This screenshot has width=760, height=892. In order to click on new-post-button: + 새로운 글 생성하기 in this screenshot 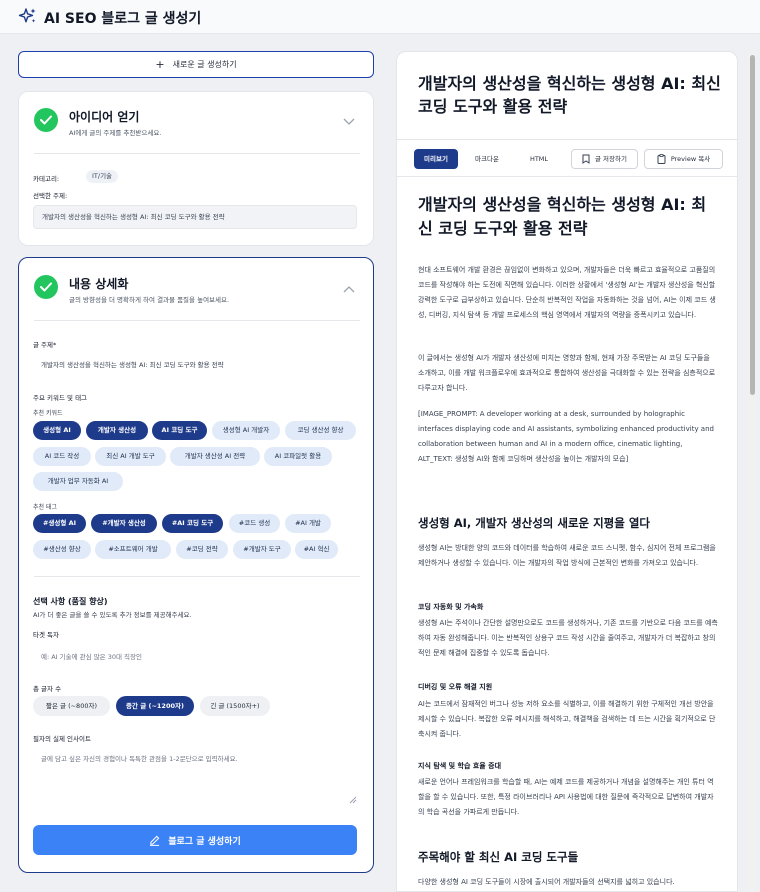, I will do `click(196, 64)`.